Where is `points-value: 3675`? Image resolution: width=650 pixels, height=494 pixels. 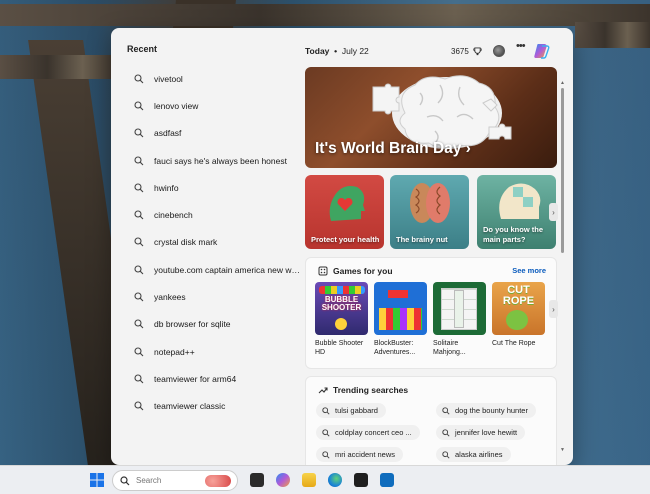
points-value: 3675 is located at coordinates (460, 51).